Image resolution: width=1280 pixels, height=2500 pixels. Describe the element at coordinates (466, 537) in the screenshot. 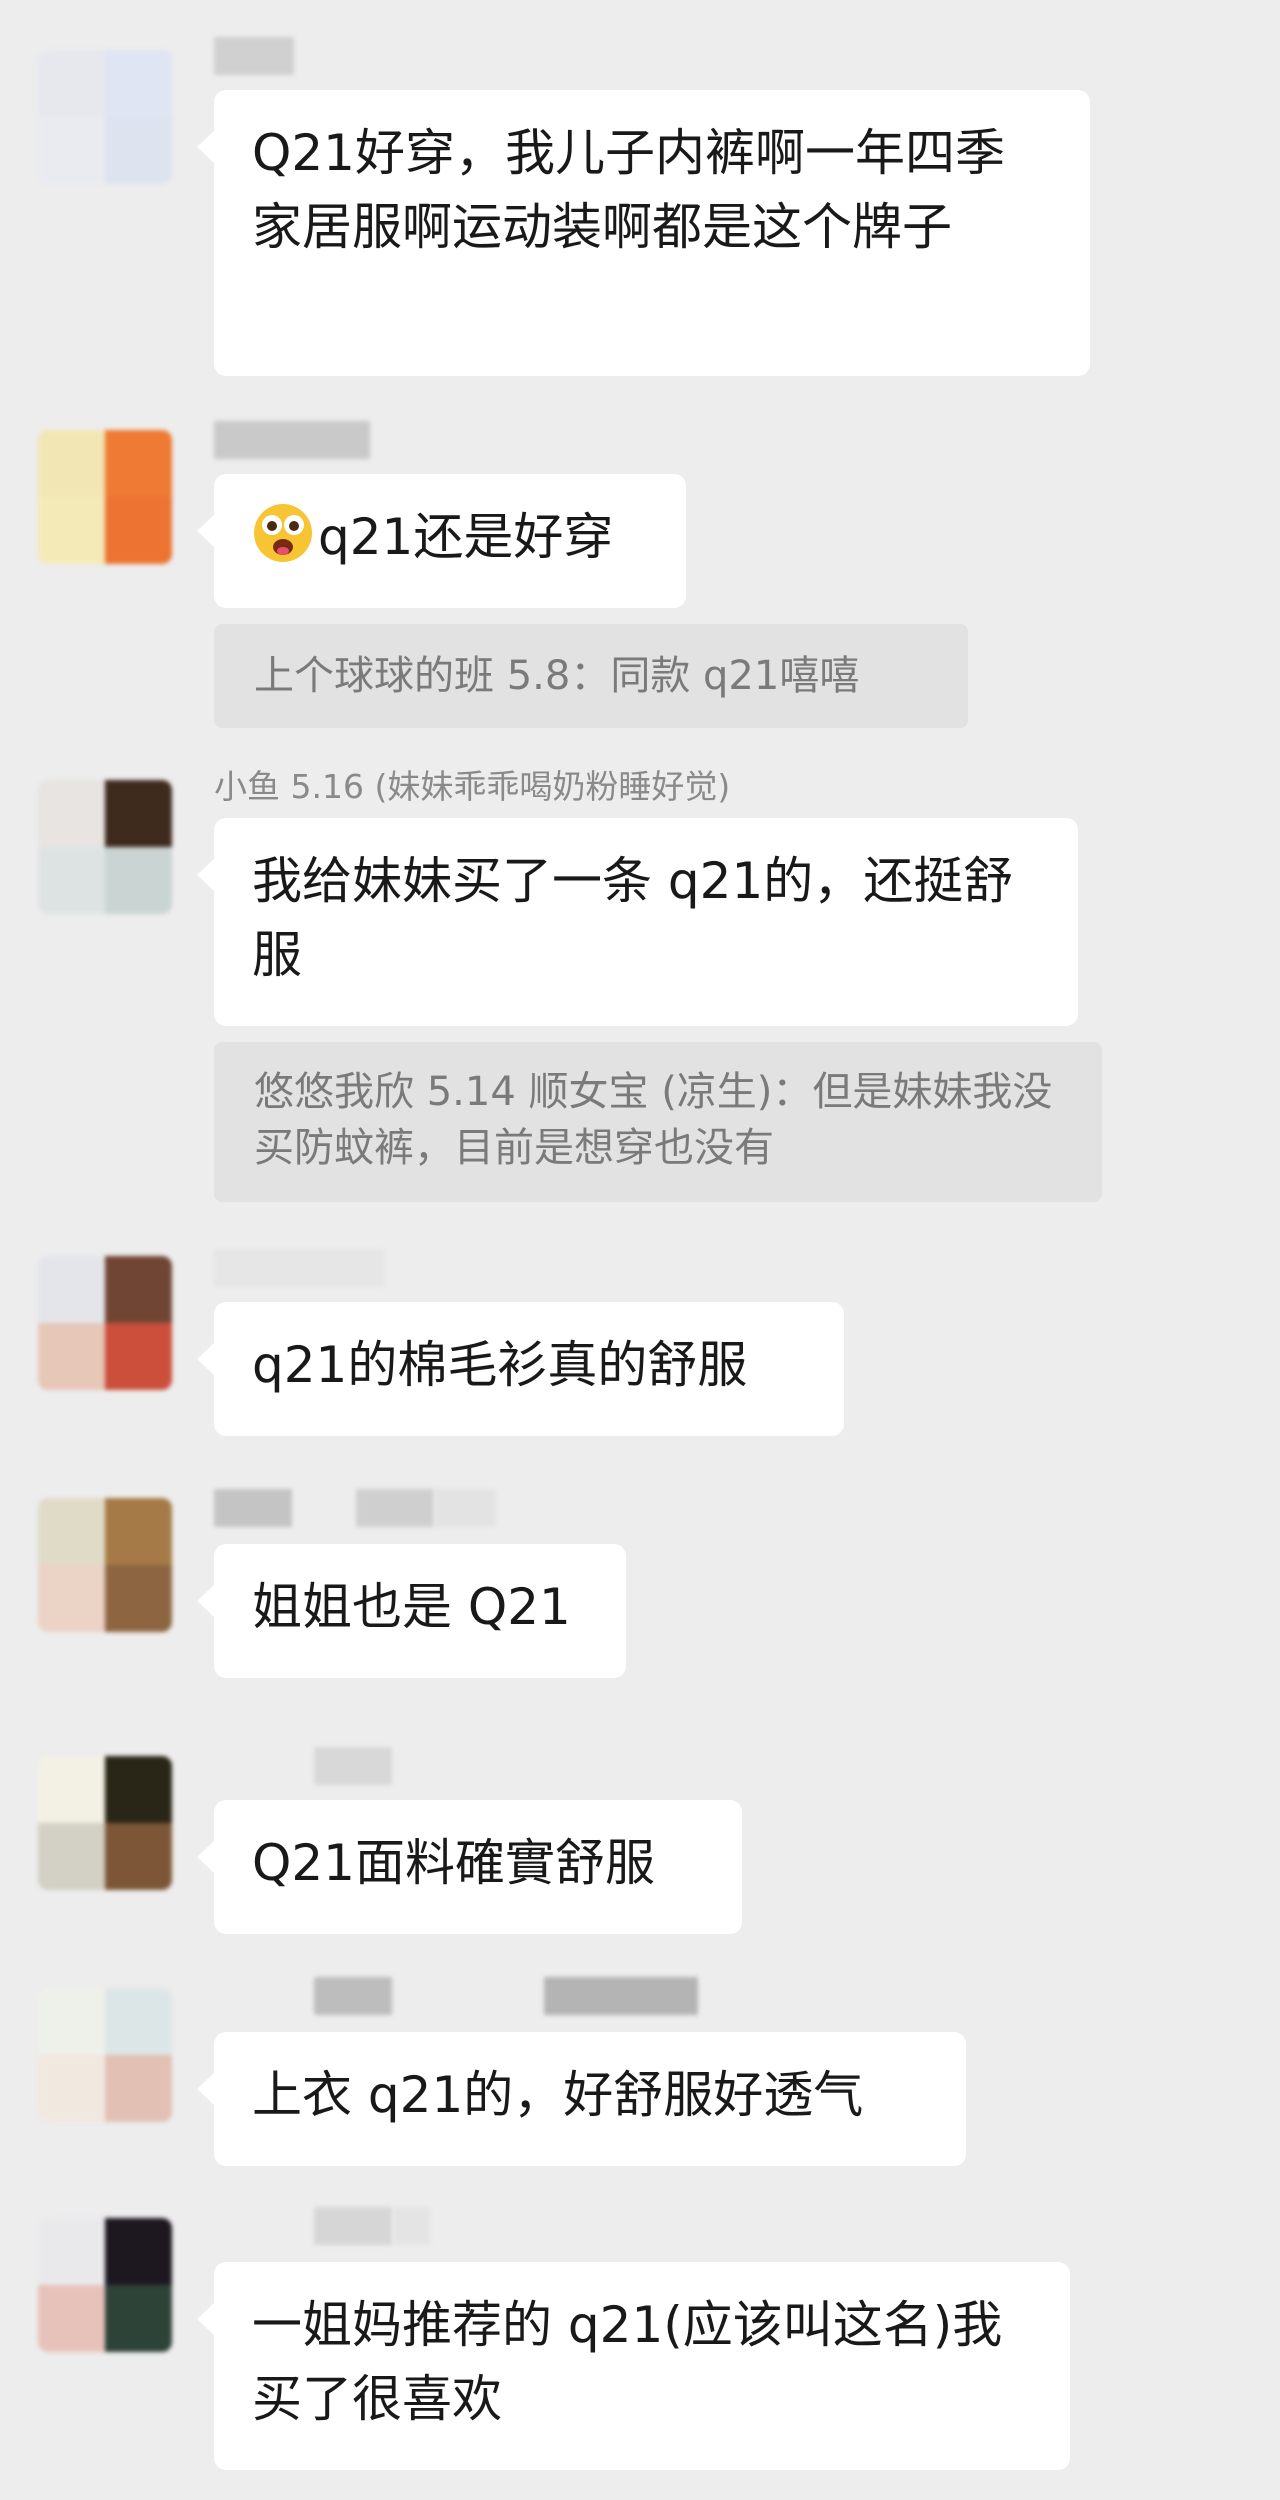

I see `message-text: q21还是好穿` at that location.